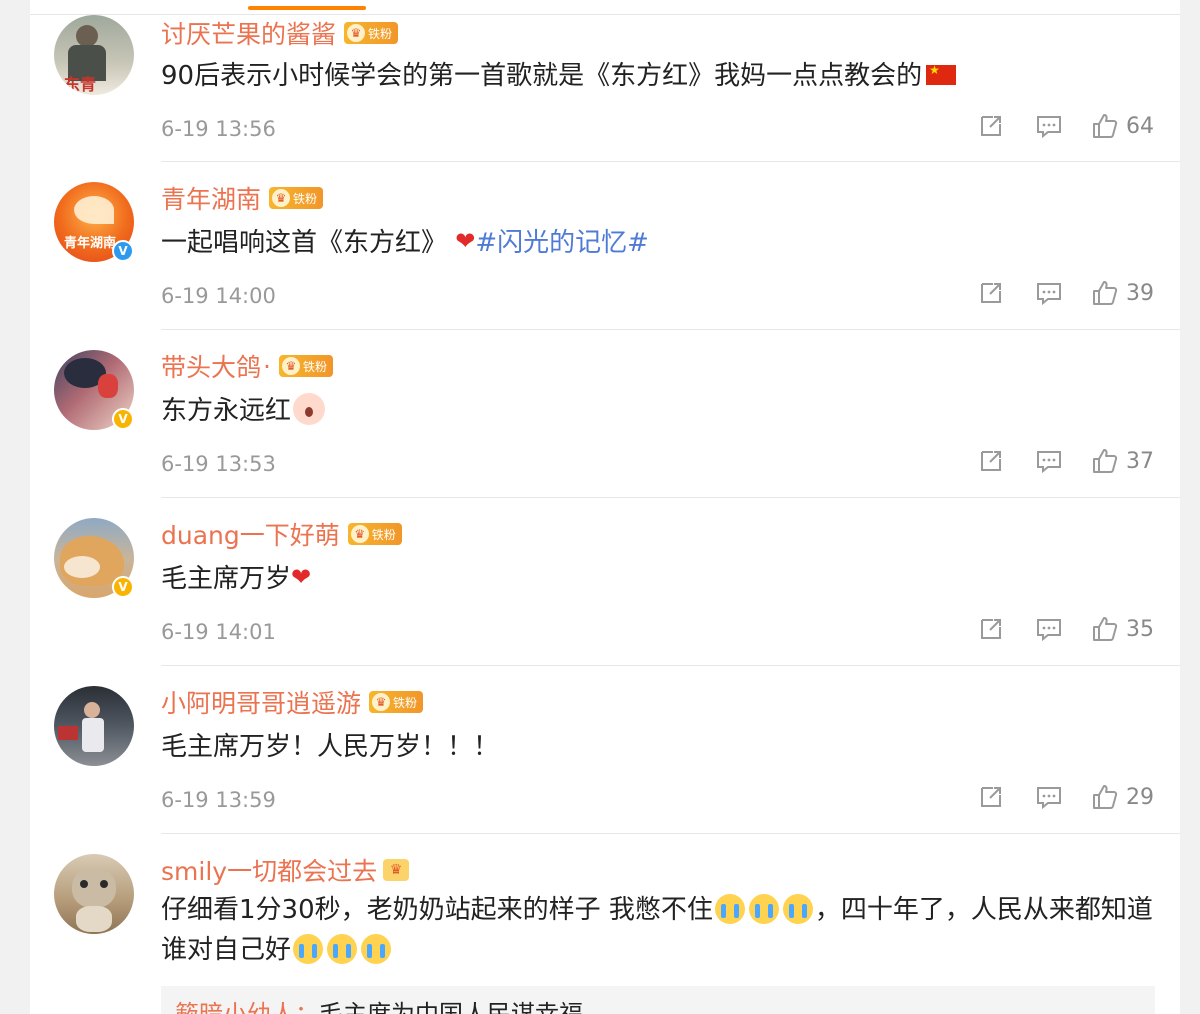 The height and width of the screenshot is (1014, 1200). I want to click on comment-actions: 35, so click(1050, 629).